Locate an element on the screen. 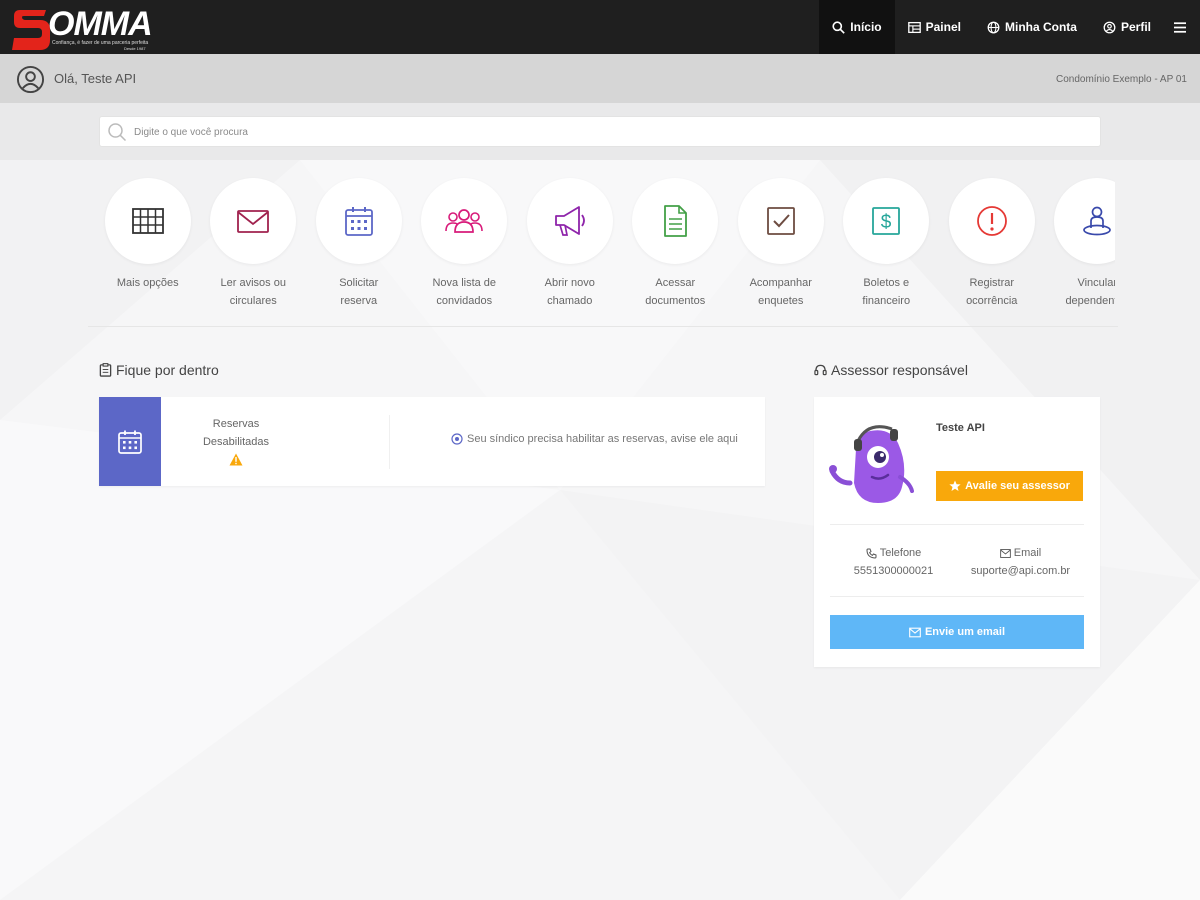 The height and width of the screenshot is (900, 1200). shortcut-financeiro: $ Boletos e financeiro is located at coordinates (887, 247).